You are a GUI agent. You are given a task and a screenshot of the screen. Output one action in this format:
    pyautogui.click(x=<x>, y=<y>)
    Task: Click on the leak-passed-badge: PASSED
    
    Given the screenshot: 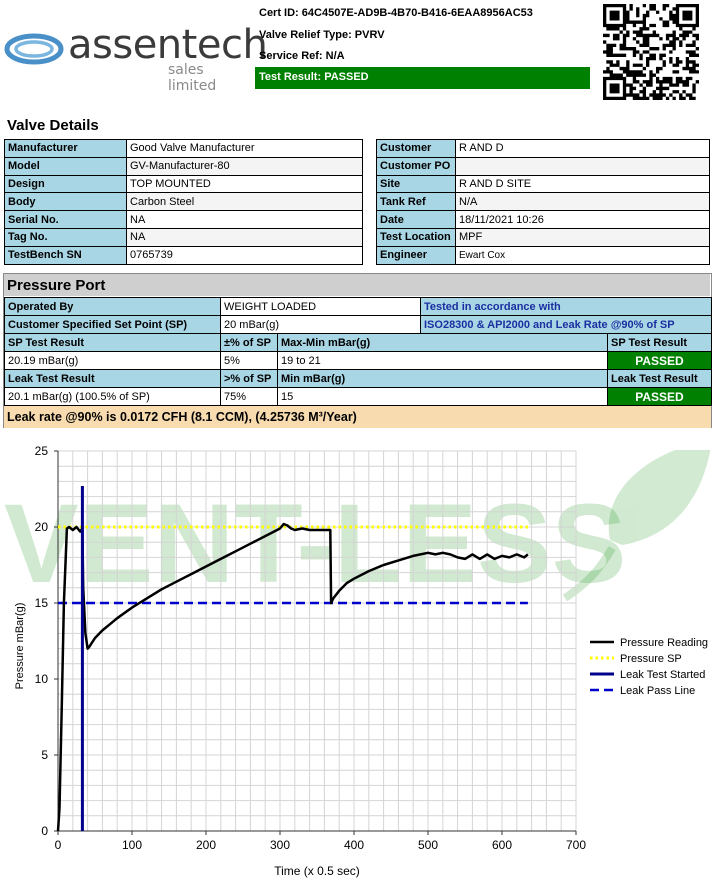 What is the action you would take?
    pyautogui.click(x=659, y=396)
    